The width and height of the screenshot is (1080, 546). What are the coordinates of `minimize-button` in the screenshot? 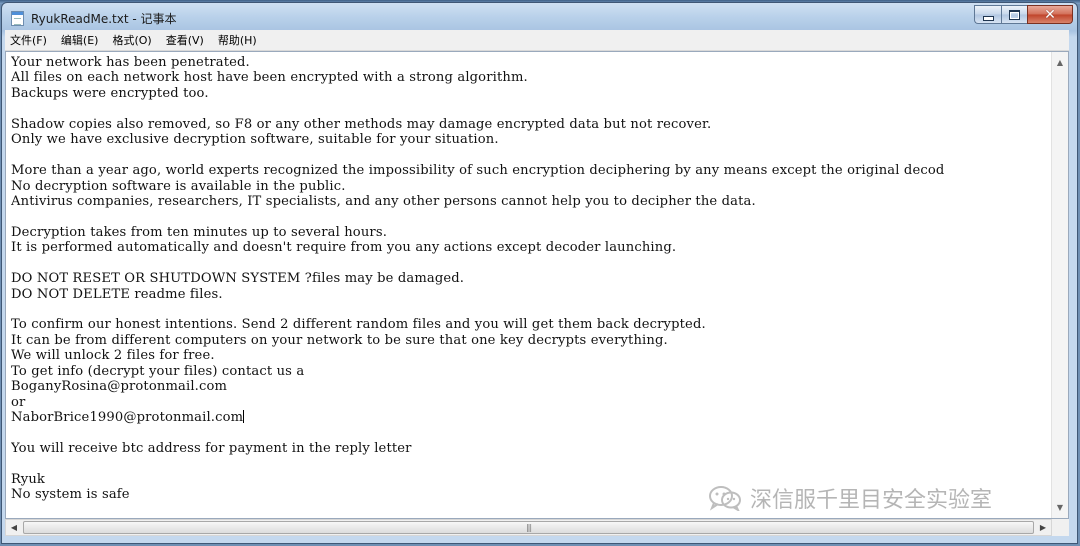 It's located at (987, 14).